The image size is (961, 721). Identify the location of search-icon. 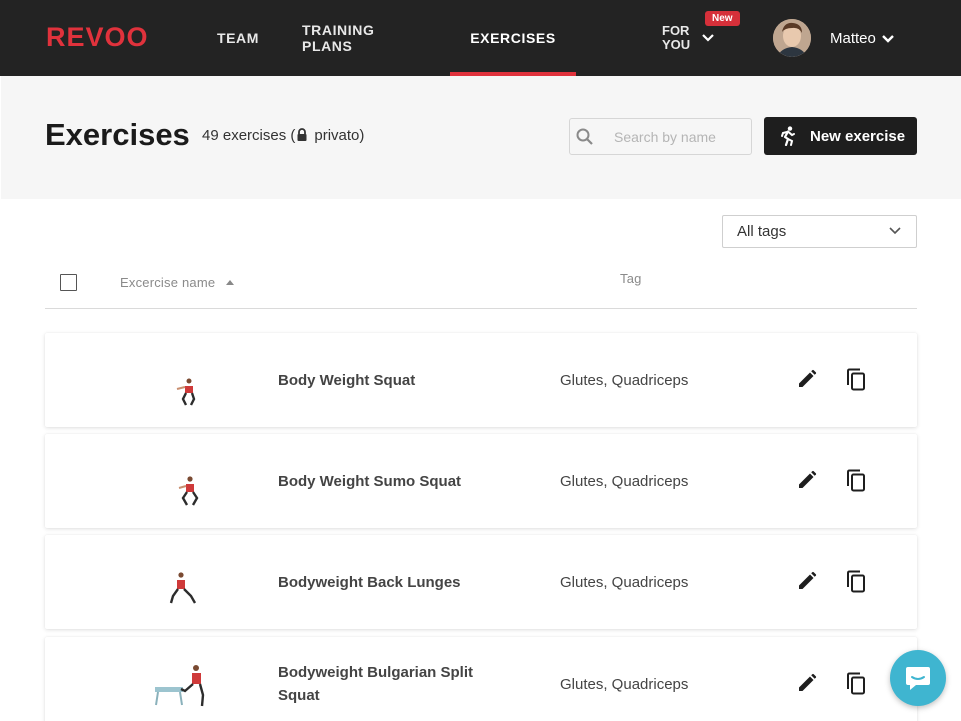
(584, 136).